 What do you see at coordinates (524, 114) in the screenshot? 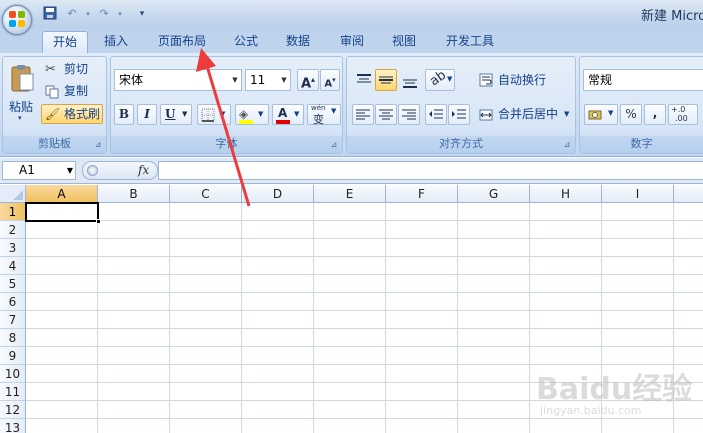
I see `merge-center-button: 合并后居中 ▼` at bounding box center [524, 114].